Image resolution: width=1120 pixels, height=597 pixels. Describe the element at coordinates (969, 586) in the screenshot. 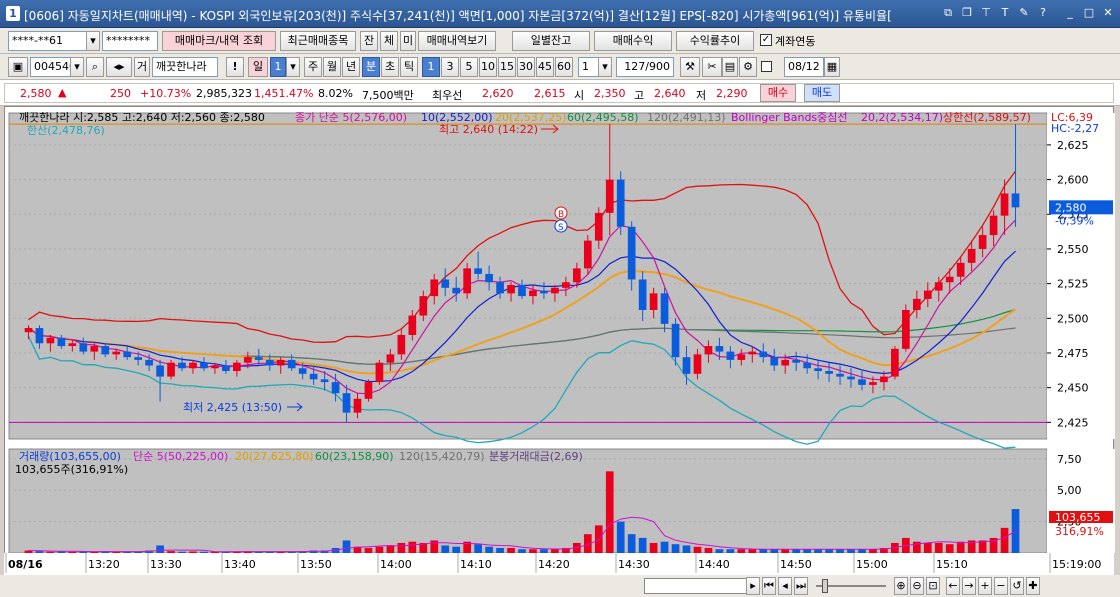

I see `arrow-right-icon: →` at that location.